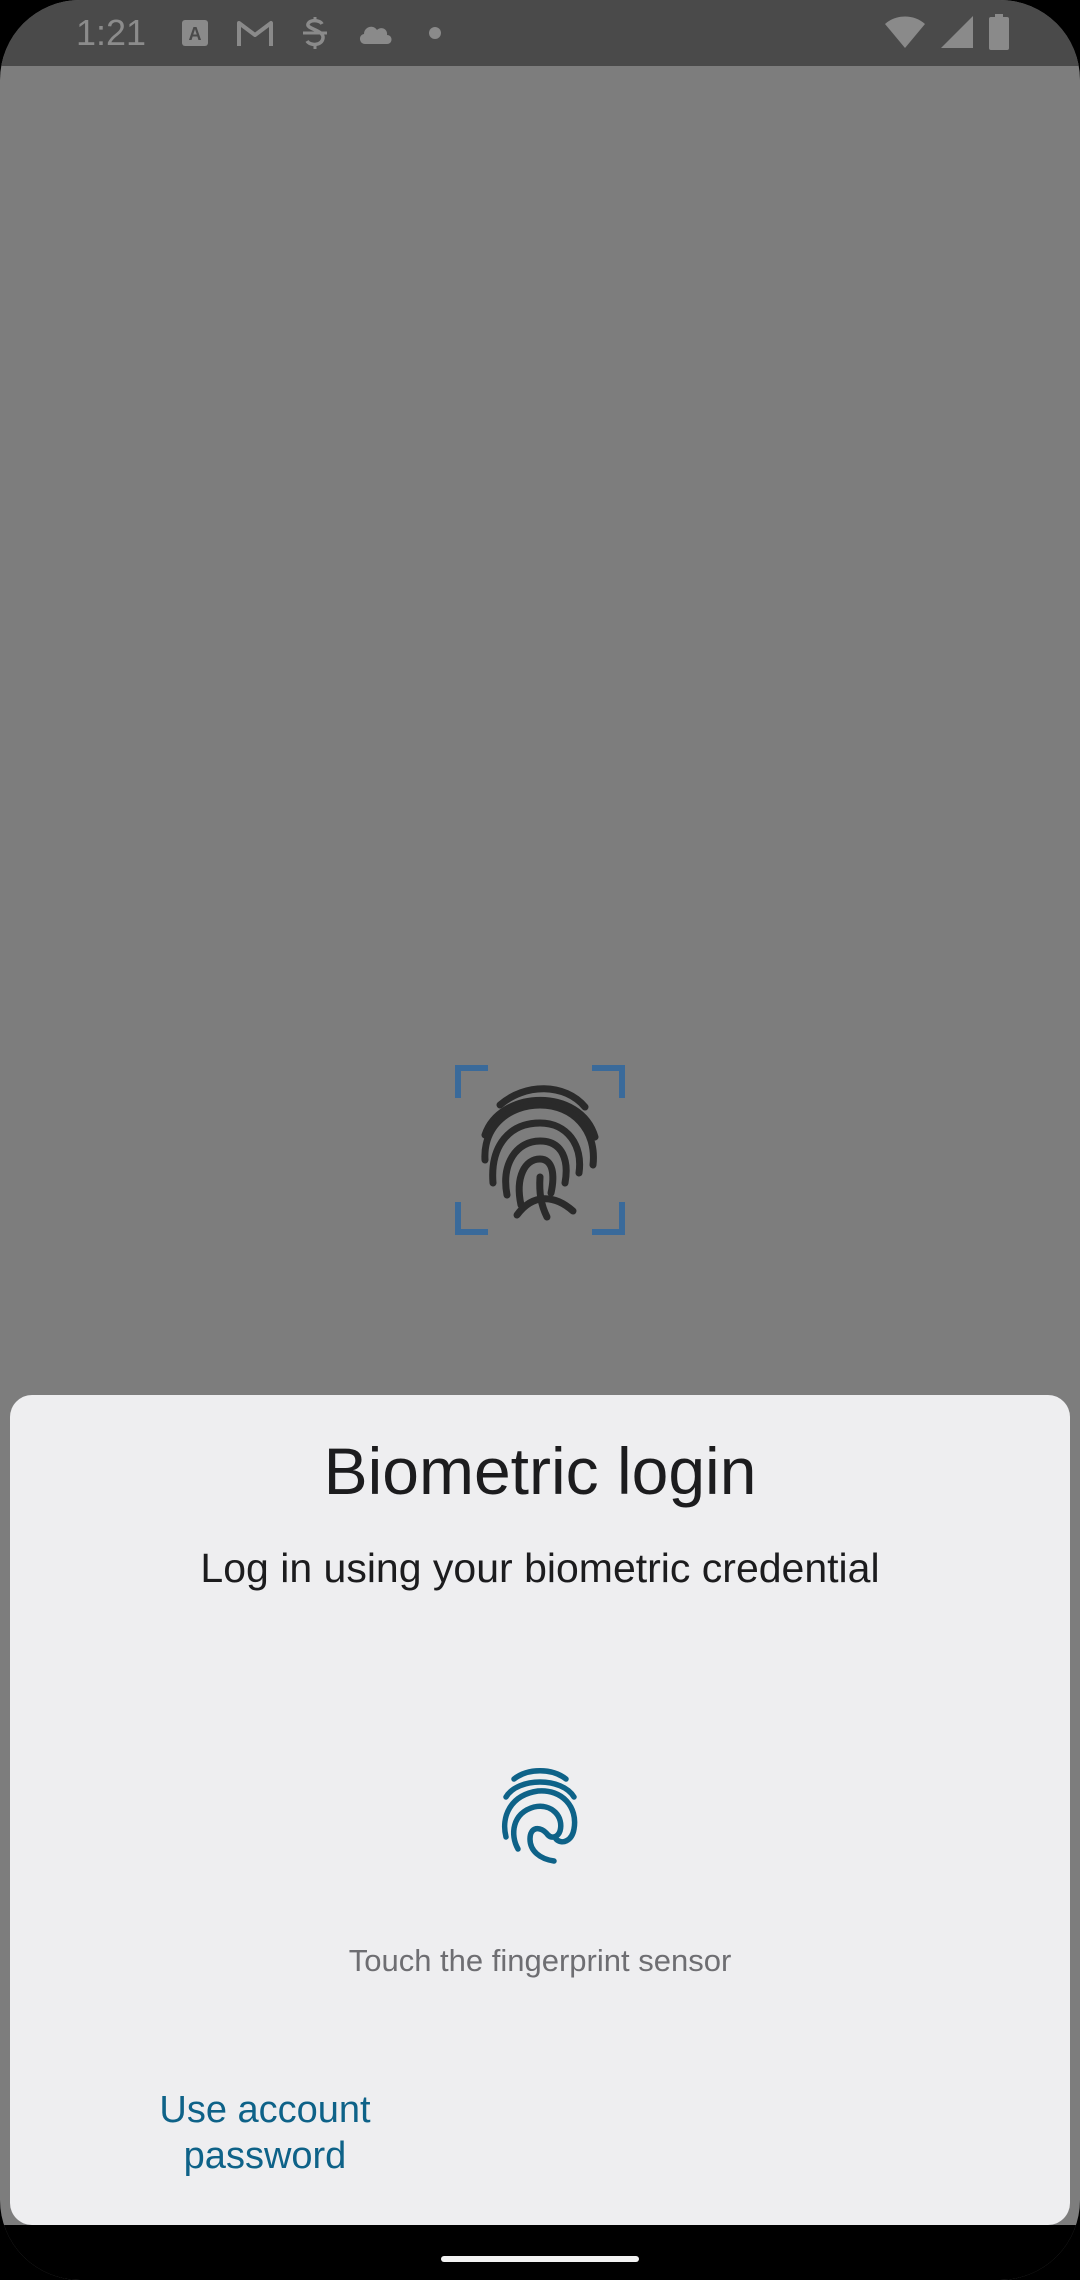 This screenshot has width=1080, height=2280. What do you see at coordinates (375, 33) in the screenshot?
I see `cloud-icon` at bounding box center [375, 33].